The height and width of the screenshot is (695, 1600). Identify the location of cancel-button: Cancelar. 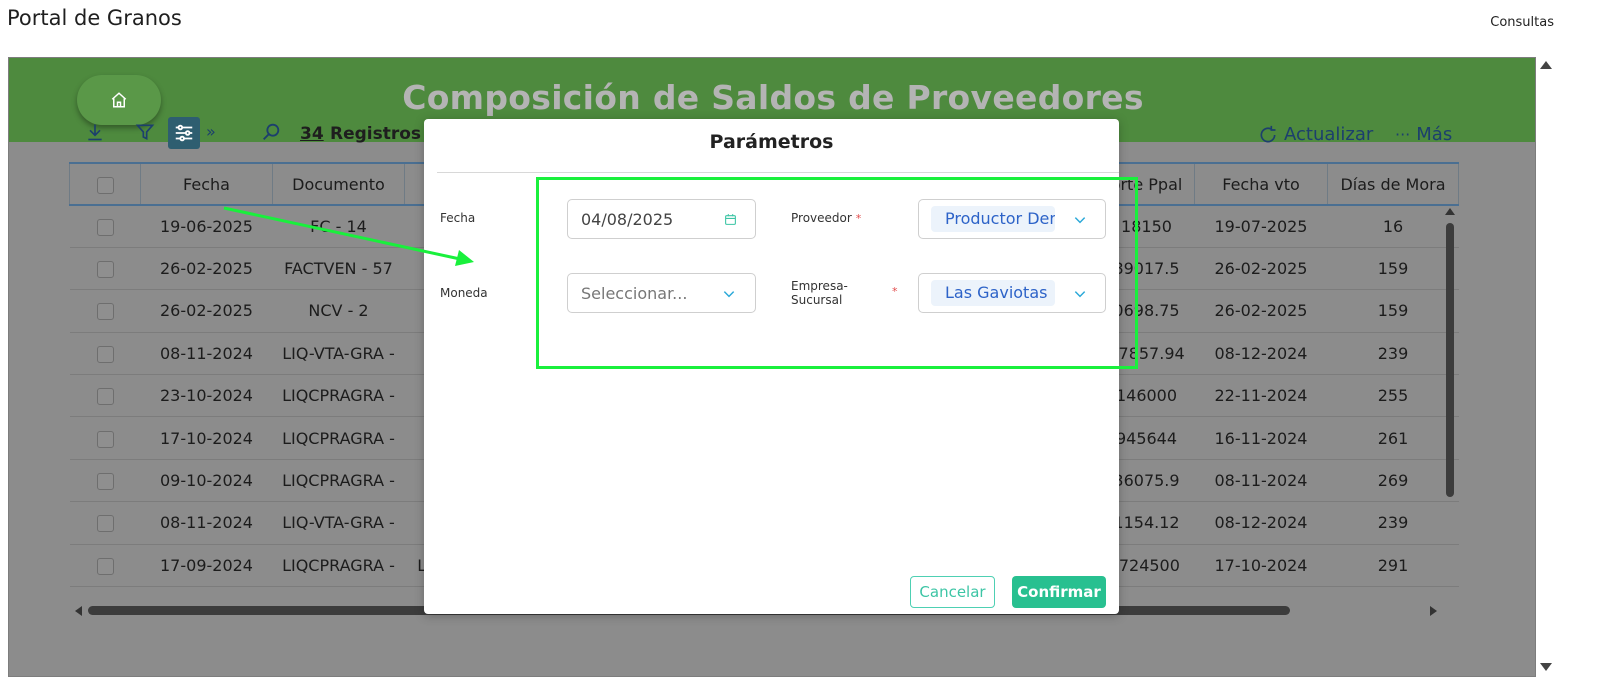
(952, 592).